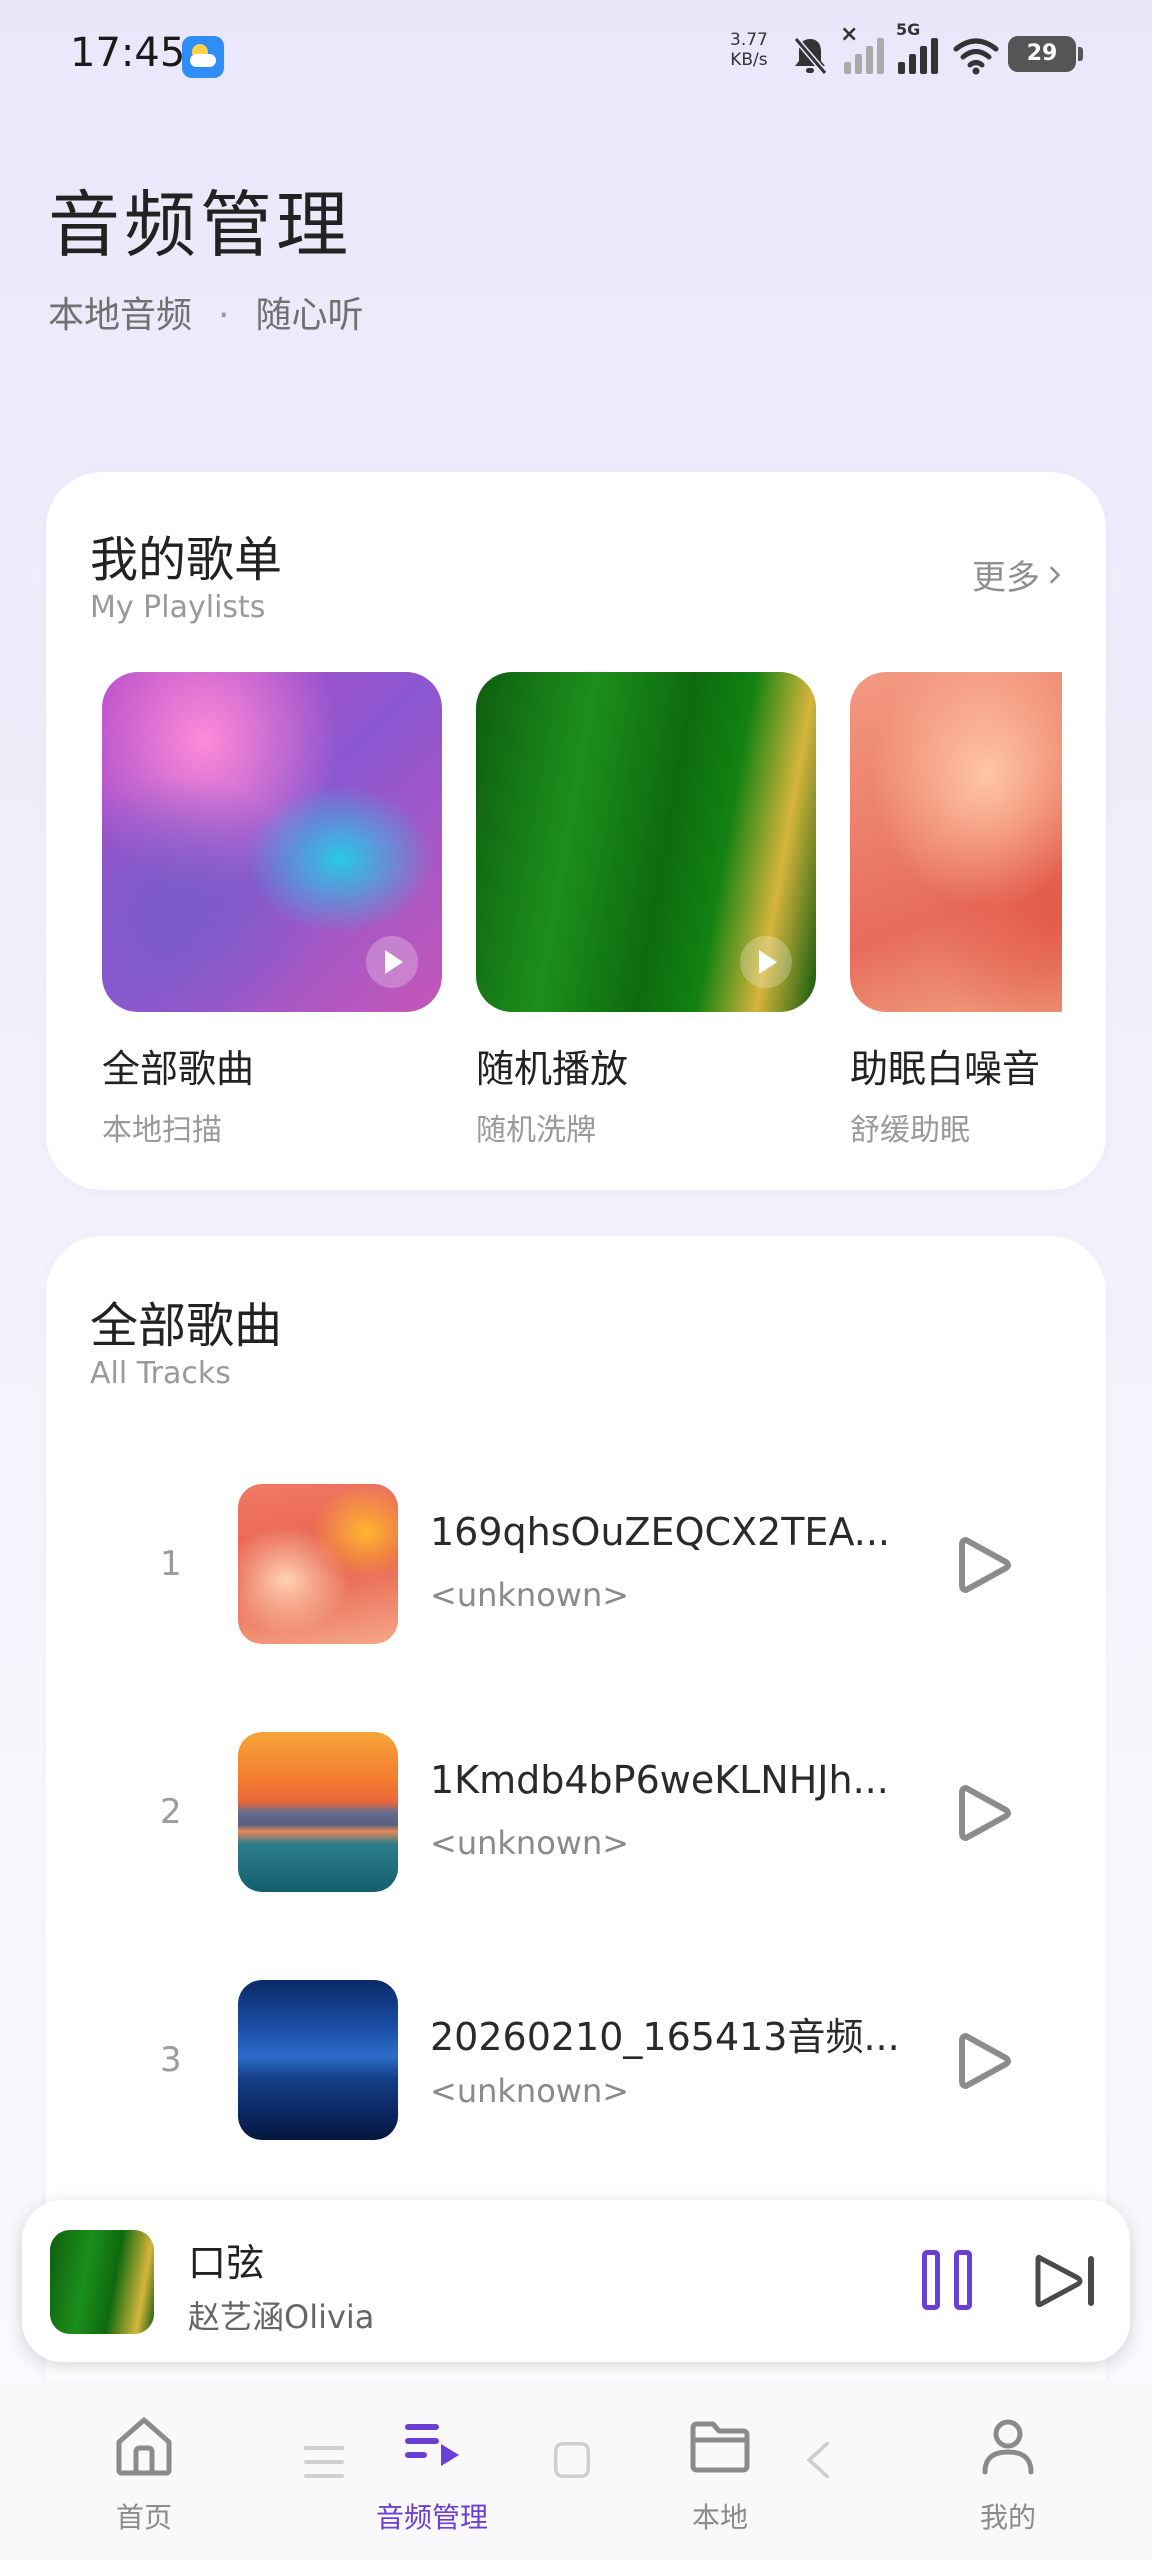 This screenshot has width=1152, height=2560. I want to click on playlist-name: 全部歌曲, so click(178, 1069).